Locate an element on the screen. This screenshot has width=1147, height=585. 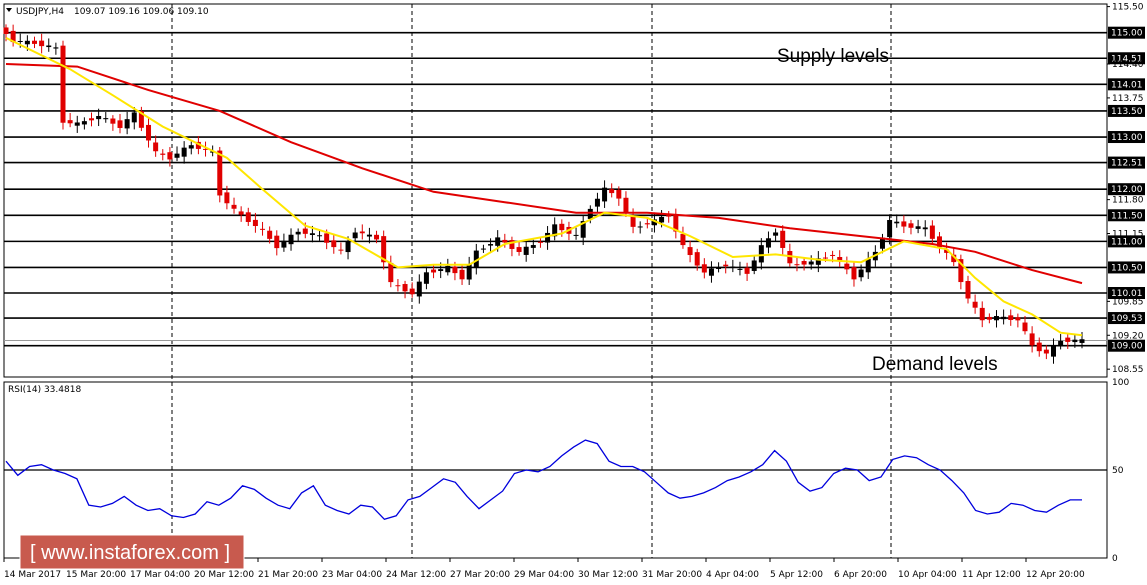
x-tick-label: 15 Mar 20:00 is located at coordinates (96, 575).